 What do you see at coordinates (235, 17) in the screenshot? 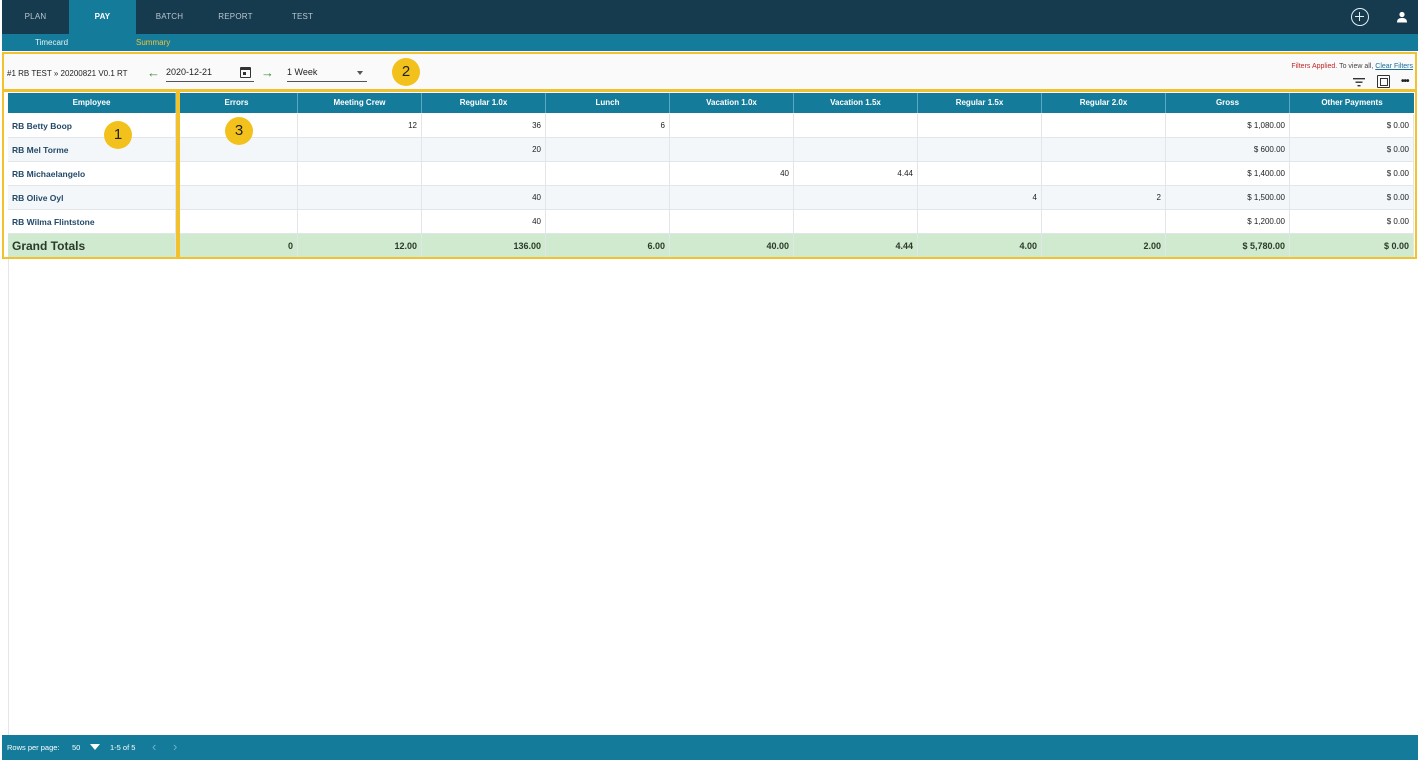
I see `tab-report: REPORT` at bounding box center [235, 17].